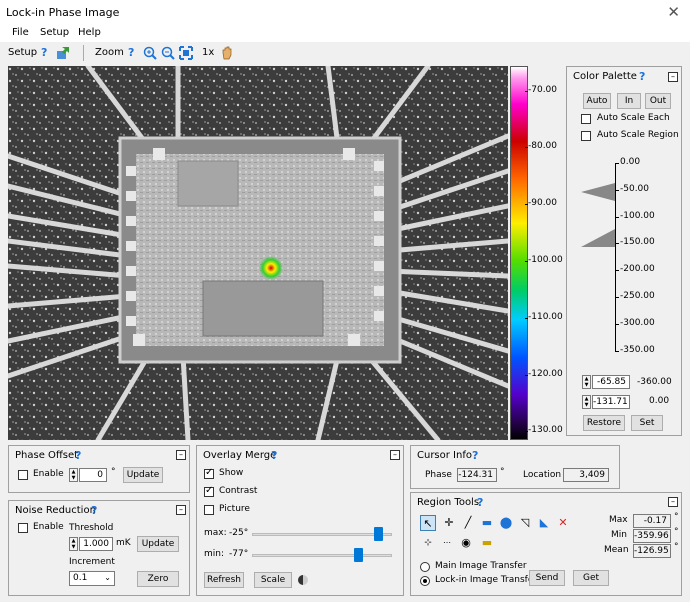 The width and height of the screenshot is (690, 602). Describe the element at coordinates (635, 323) in the screenshot. I see `palette-scale-tick: -300.00` at that location.